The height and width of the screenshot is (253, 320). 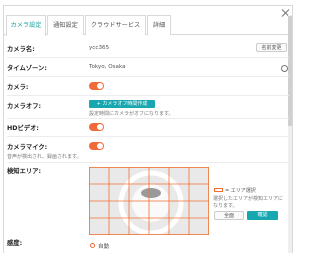 I want to click on detection-area-preview, so click(x=149, y=201).